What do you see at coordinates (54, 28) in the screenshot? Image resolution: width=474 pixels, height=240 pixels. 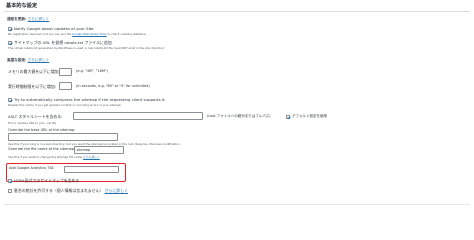 I see `notify-google-label: Notify Google about updates of your Site` at bounding box center [54, 28].